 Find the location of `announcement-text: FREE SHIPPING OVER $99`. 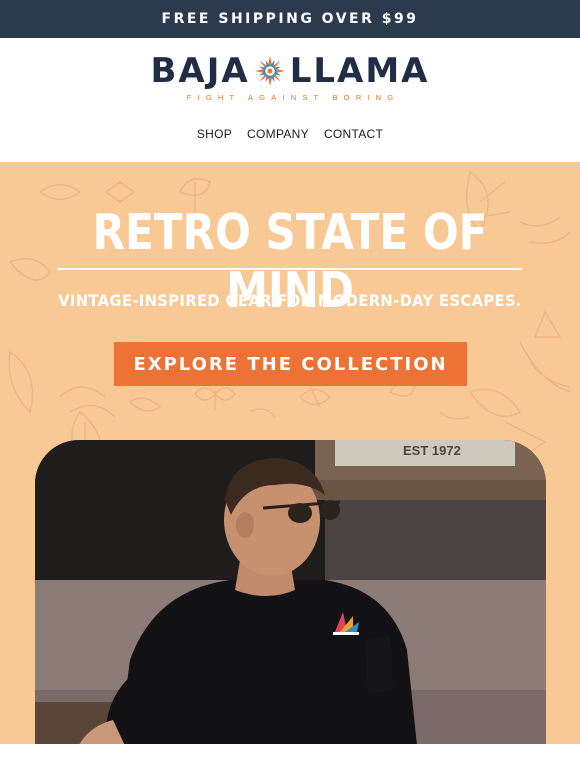

announcement-text: FREE SHIPPING OVER $99 is located at coordinates (290, 19).